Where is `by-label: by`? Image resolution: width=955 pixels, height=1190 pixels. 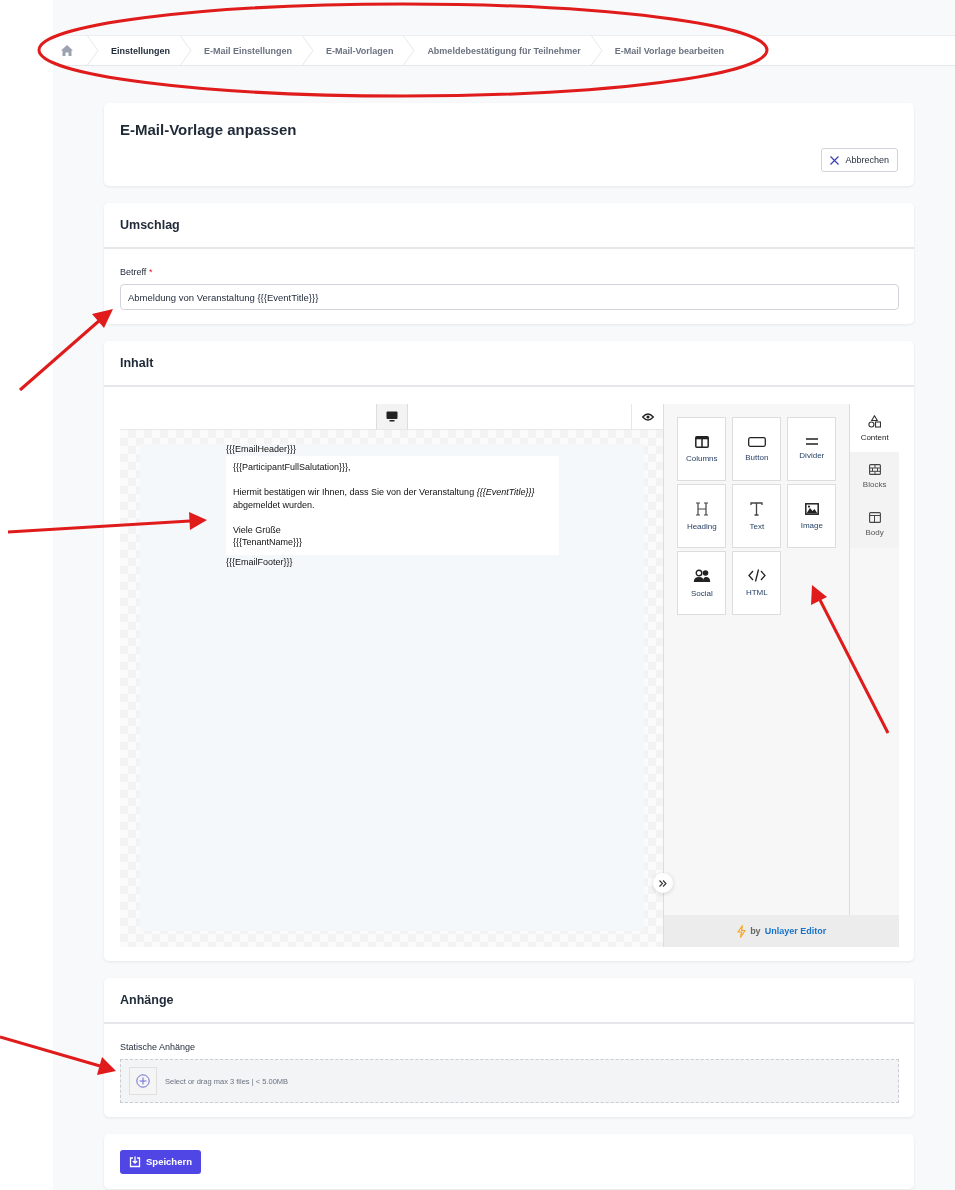 by-label: by is located at coordinates (755, 931).